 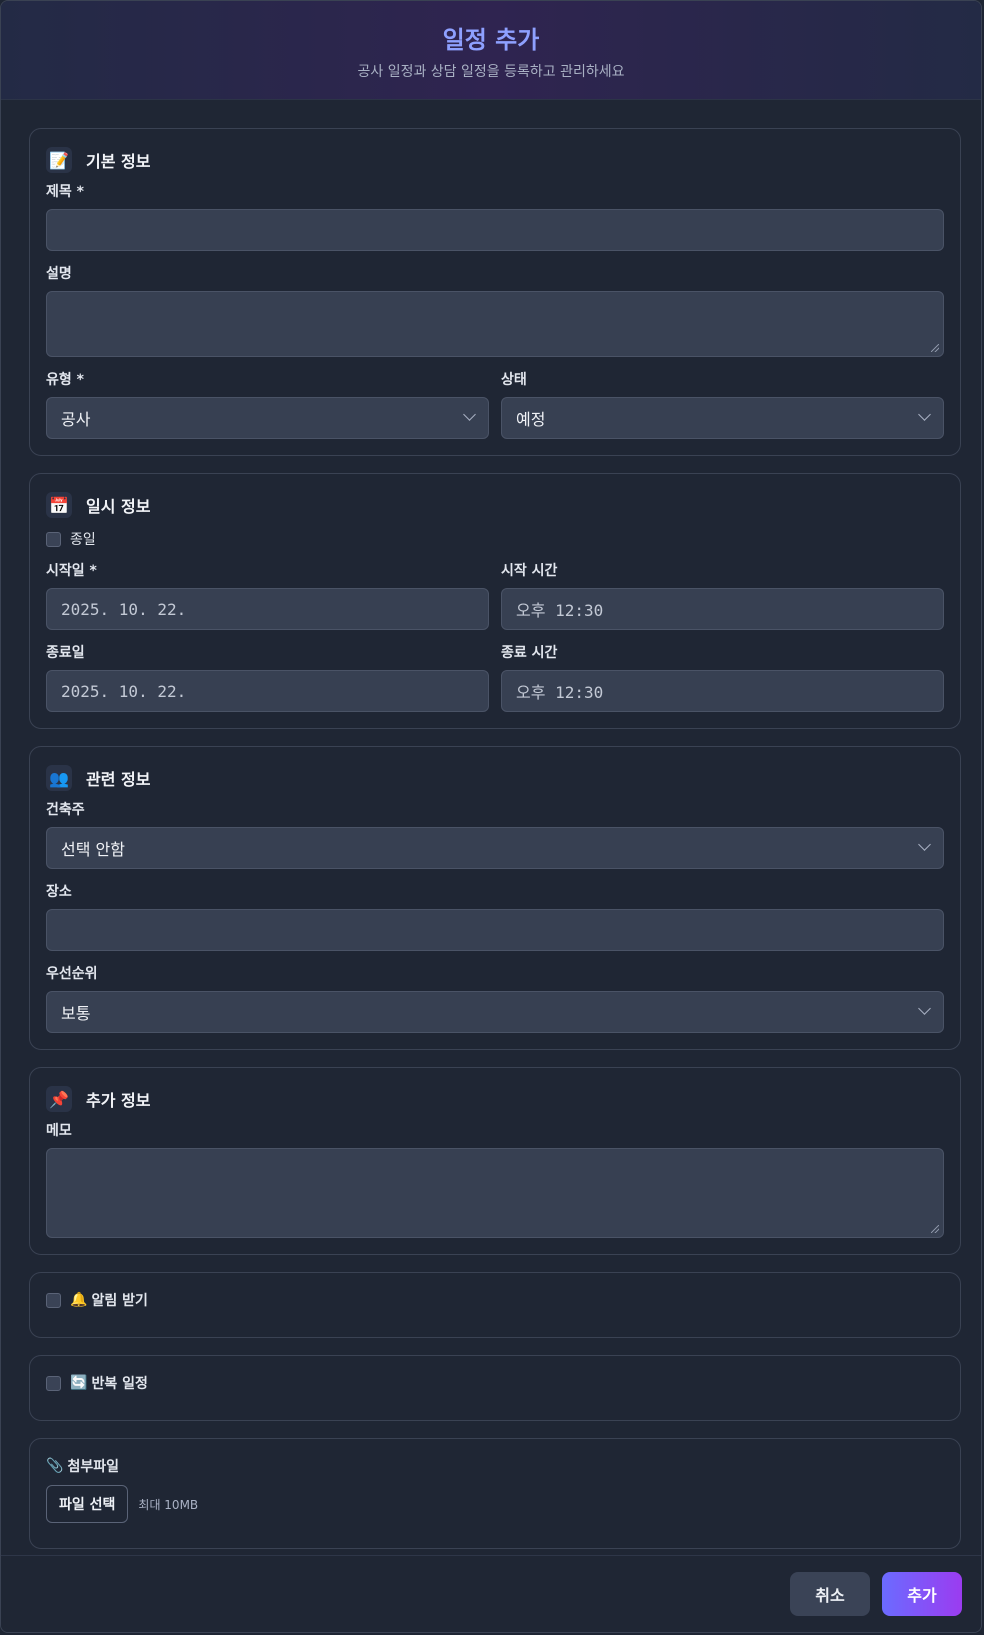 I want to click on memo-icon: 📝, so click(x=59, y=160).